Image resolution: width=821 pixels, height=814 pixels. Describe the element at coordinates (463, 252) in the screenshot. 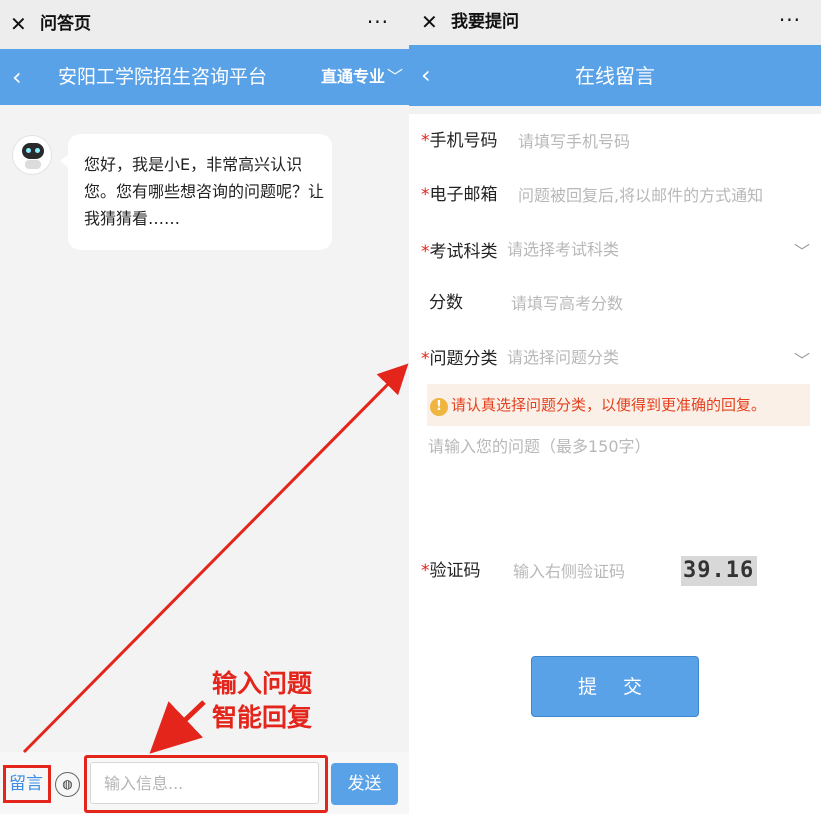

I see `exam-type-label-text: 考试科类` at that location.